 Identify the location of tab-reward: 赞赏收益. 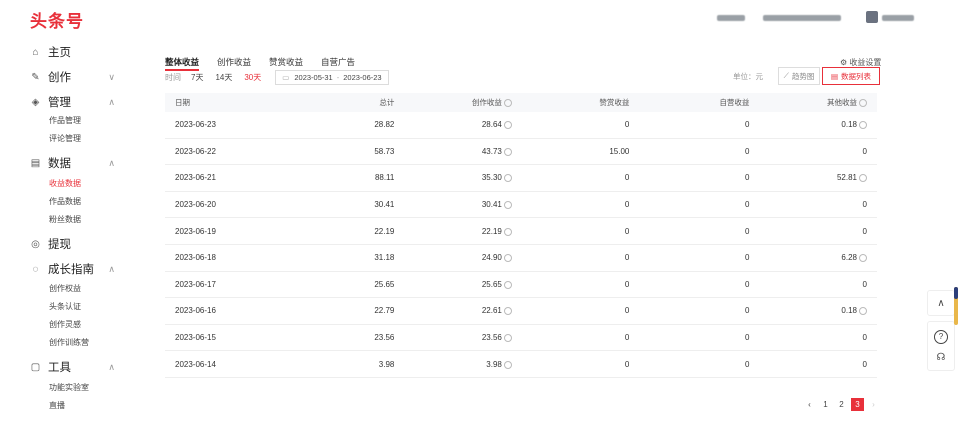
(286, 63).